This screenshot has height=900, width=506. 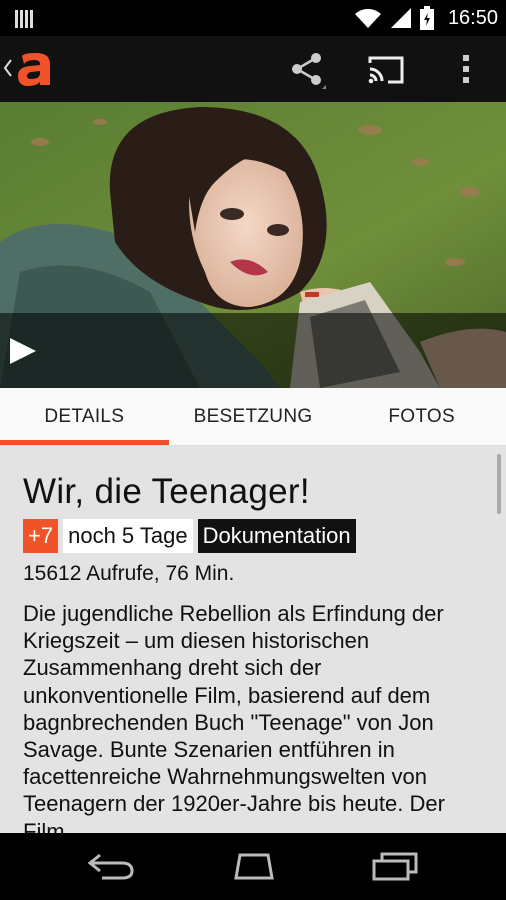 What do you see at coordinates (307, 70) in the screenshot?
I see `share-icon` at bounding box center [307, 70].